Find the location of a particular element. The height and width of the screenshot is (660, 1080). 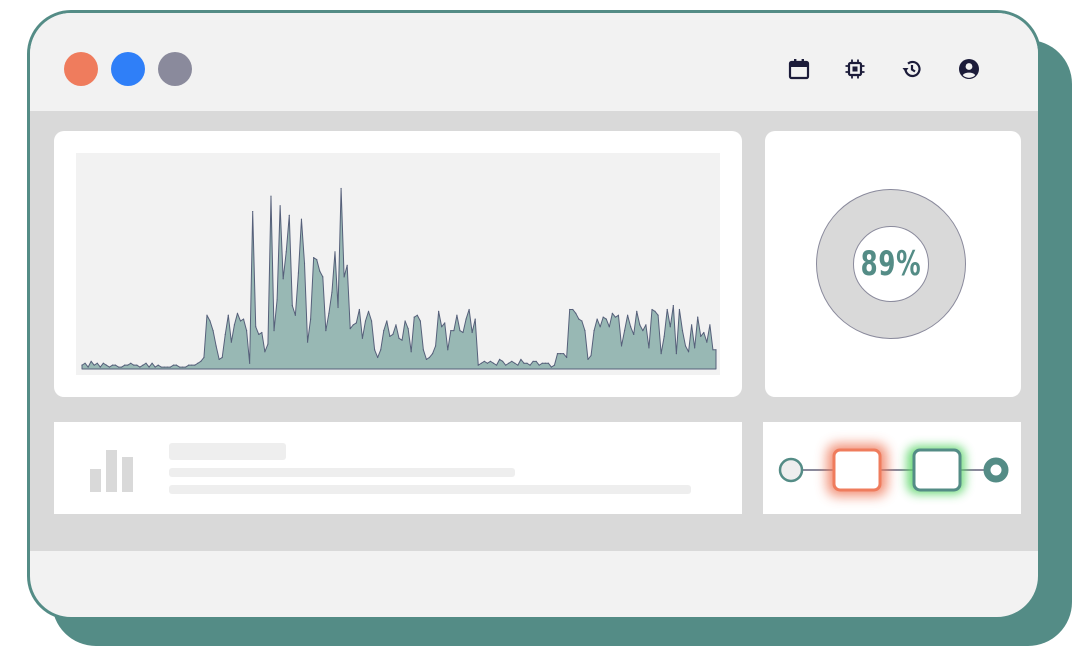

flow-start-node is located at coordinates (791, 470).